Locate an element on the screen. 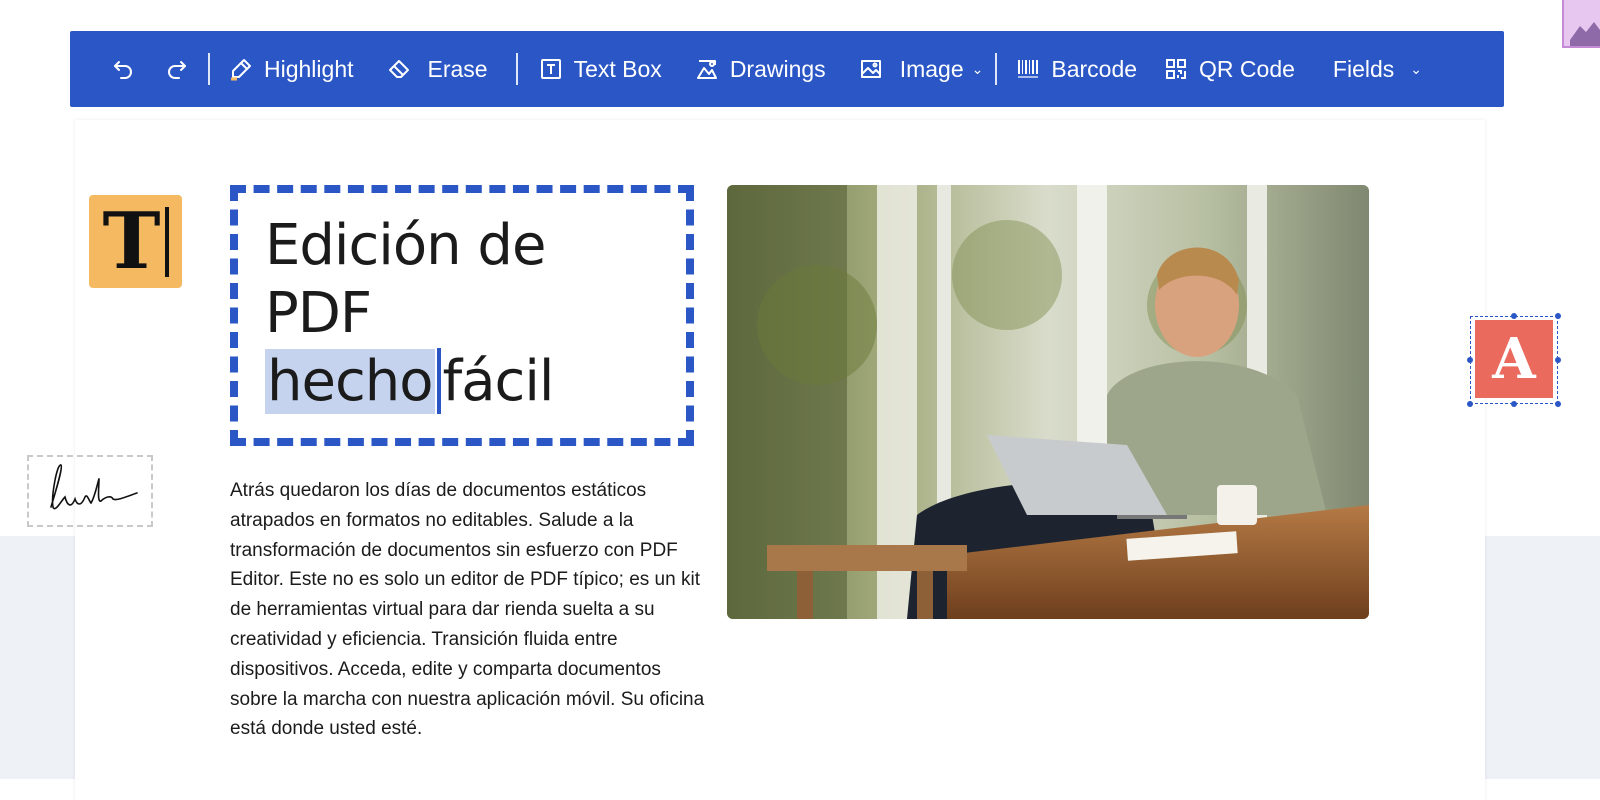 The width and height of the screenshot is (1600, 800). barcode-button: Barcode is located at coordinates (1076, 69).